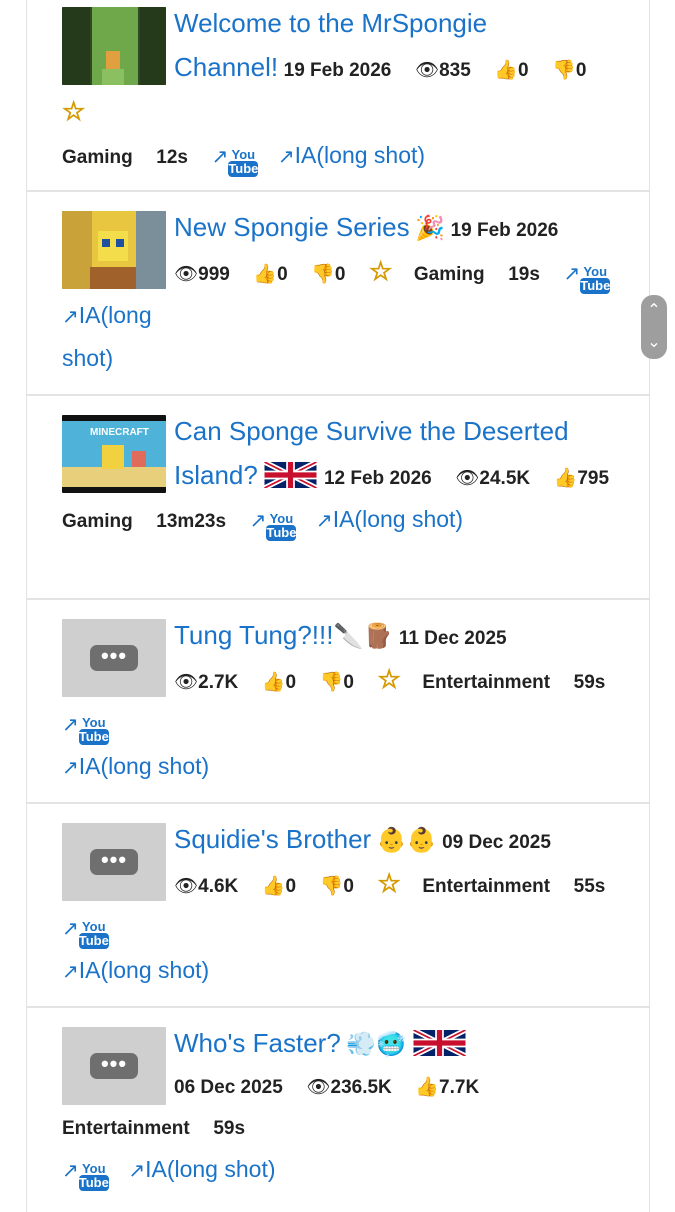 Image resolution: width=675 pixels, height=1212 pixels. What do you see at coordinates (406, 840) in the screenshot?
I see `baby-icon: 👶👶` at bounding box center [406, 840].